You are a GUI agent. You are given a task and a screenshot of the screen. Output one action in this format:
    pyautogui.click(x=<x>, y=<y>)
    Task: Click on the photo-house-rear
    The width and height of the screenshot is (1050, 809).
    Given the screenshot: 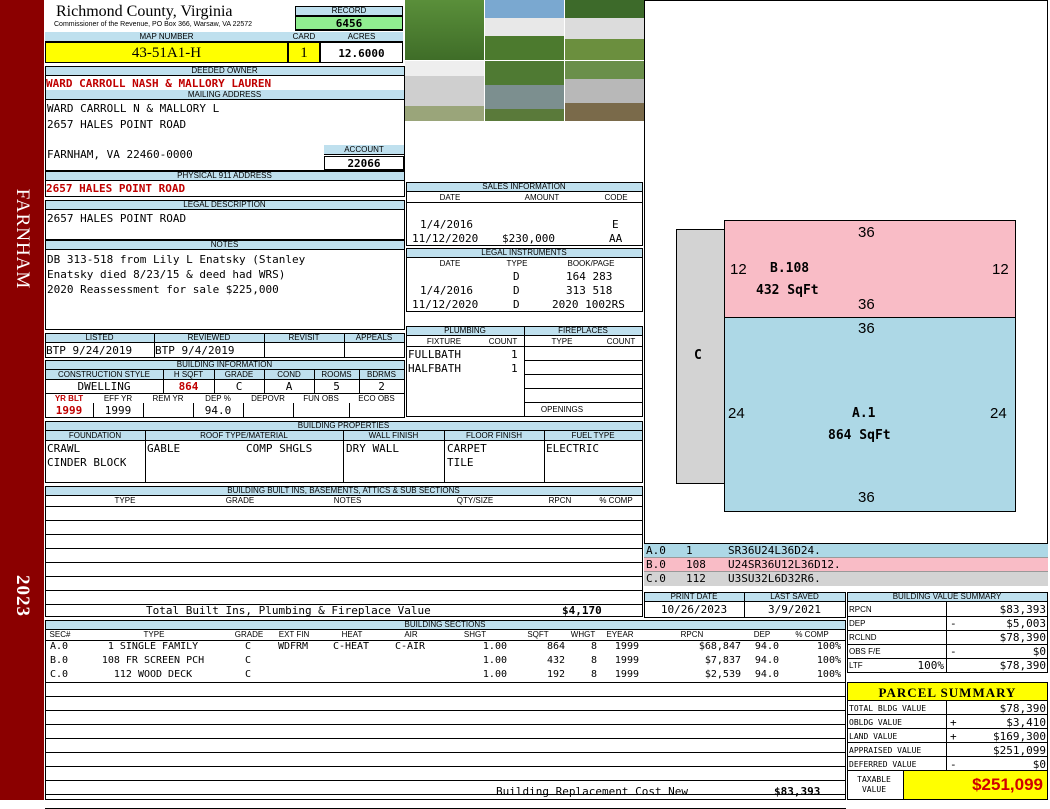 What is the action you would take?
    pyautogui.click(x=604, y=30)
    